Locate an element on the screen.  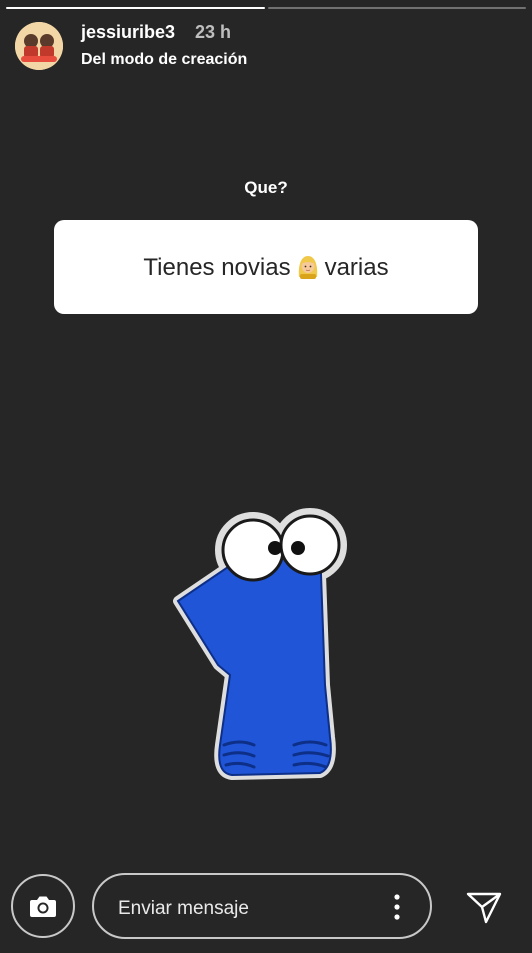
number-one-character-icon is located at coordinates (260, 644).